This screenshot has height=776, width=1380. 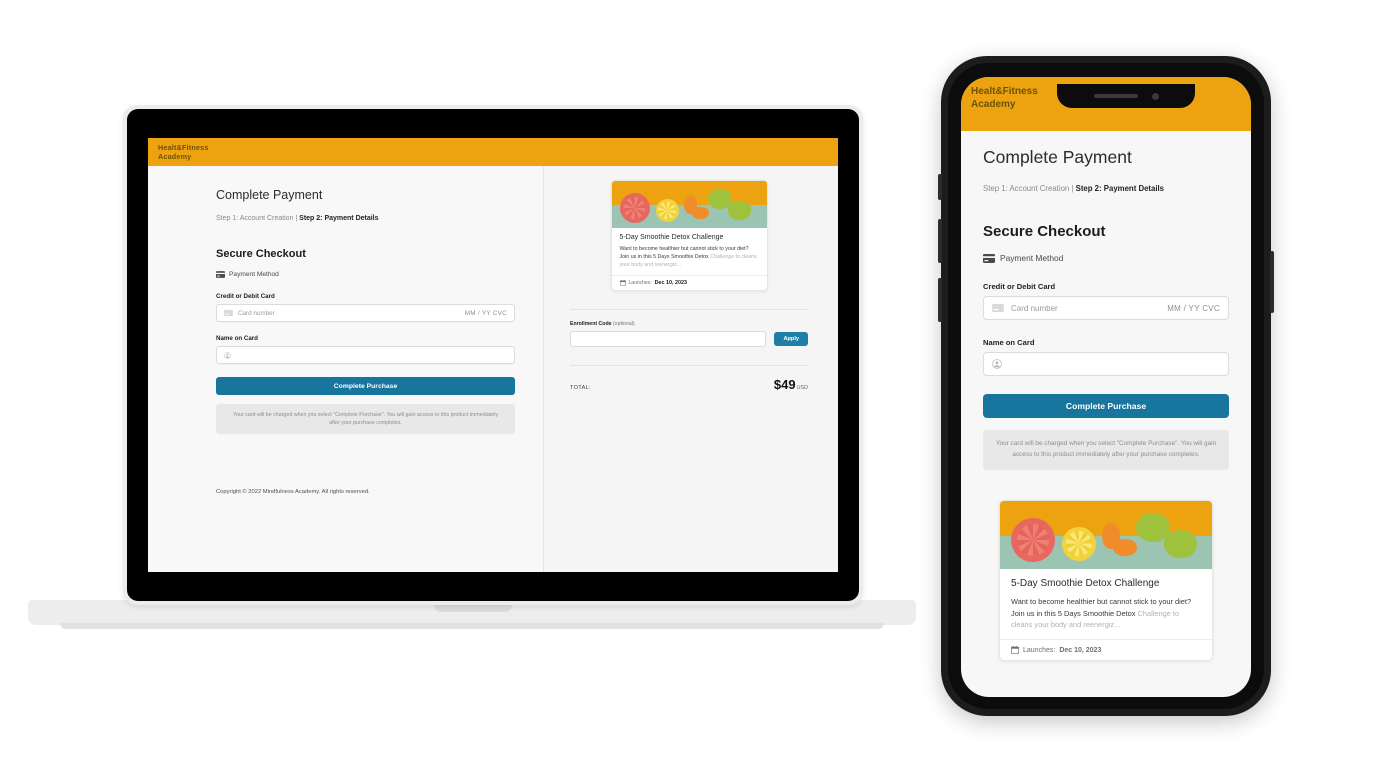 I want to click on enrollment-code-row: Apply, so click(x=689, y=338).